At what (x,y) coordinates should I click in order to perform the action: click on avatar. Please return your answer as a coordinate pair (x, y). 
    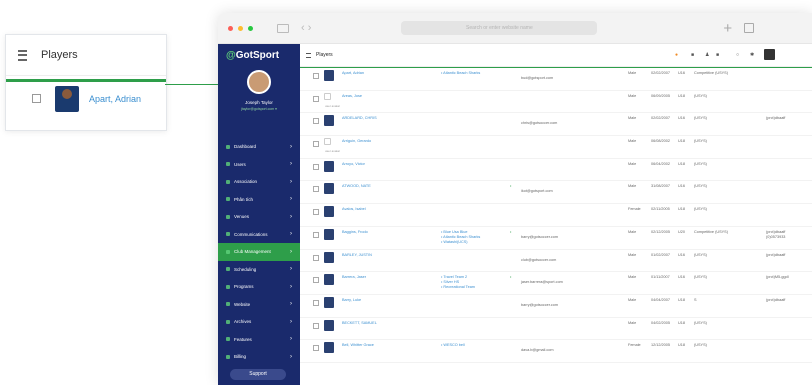
    Looking at the image, I should click on (769, 54).